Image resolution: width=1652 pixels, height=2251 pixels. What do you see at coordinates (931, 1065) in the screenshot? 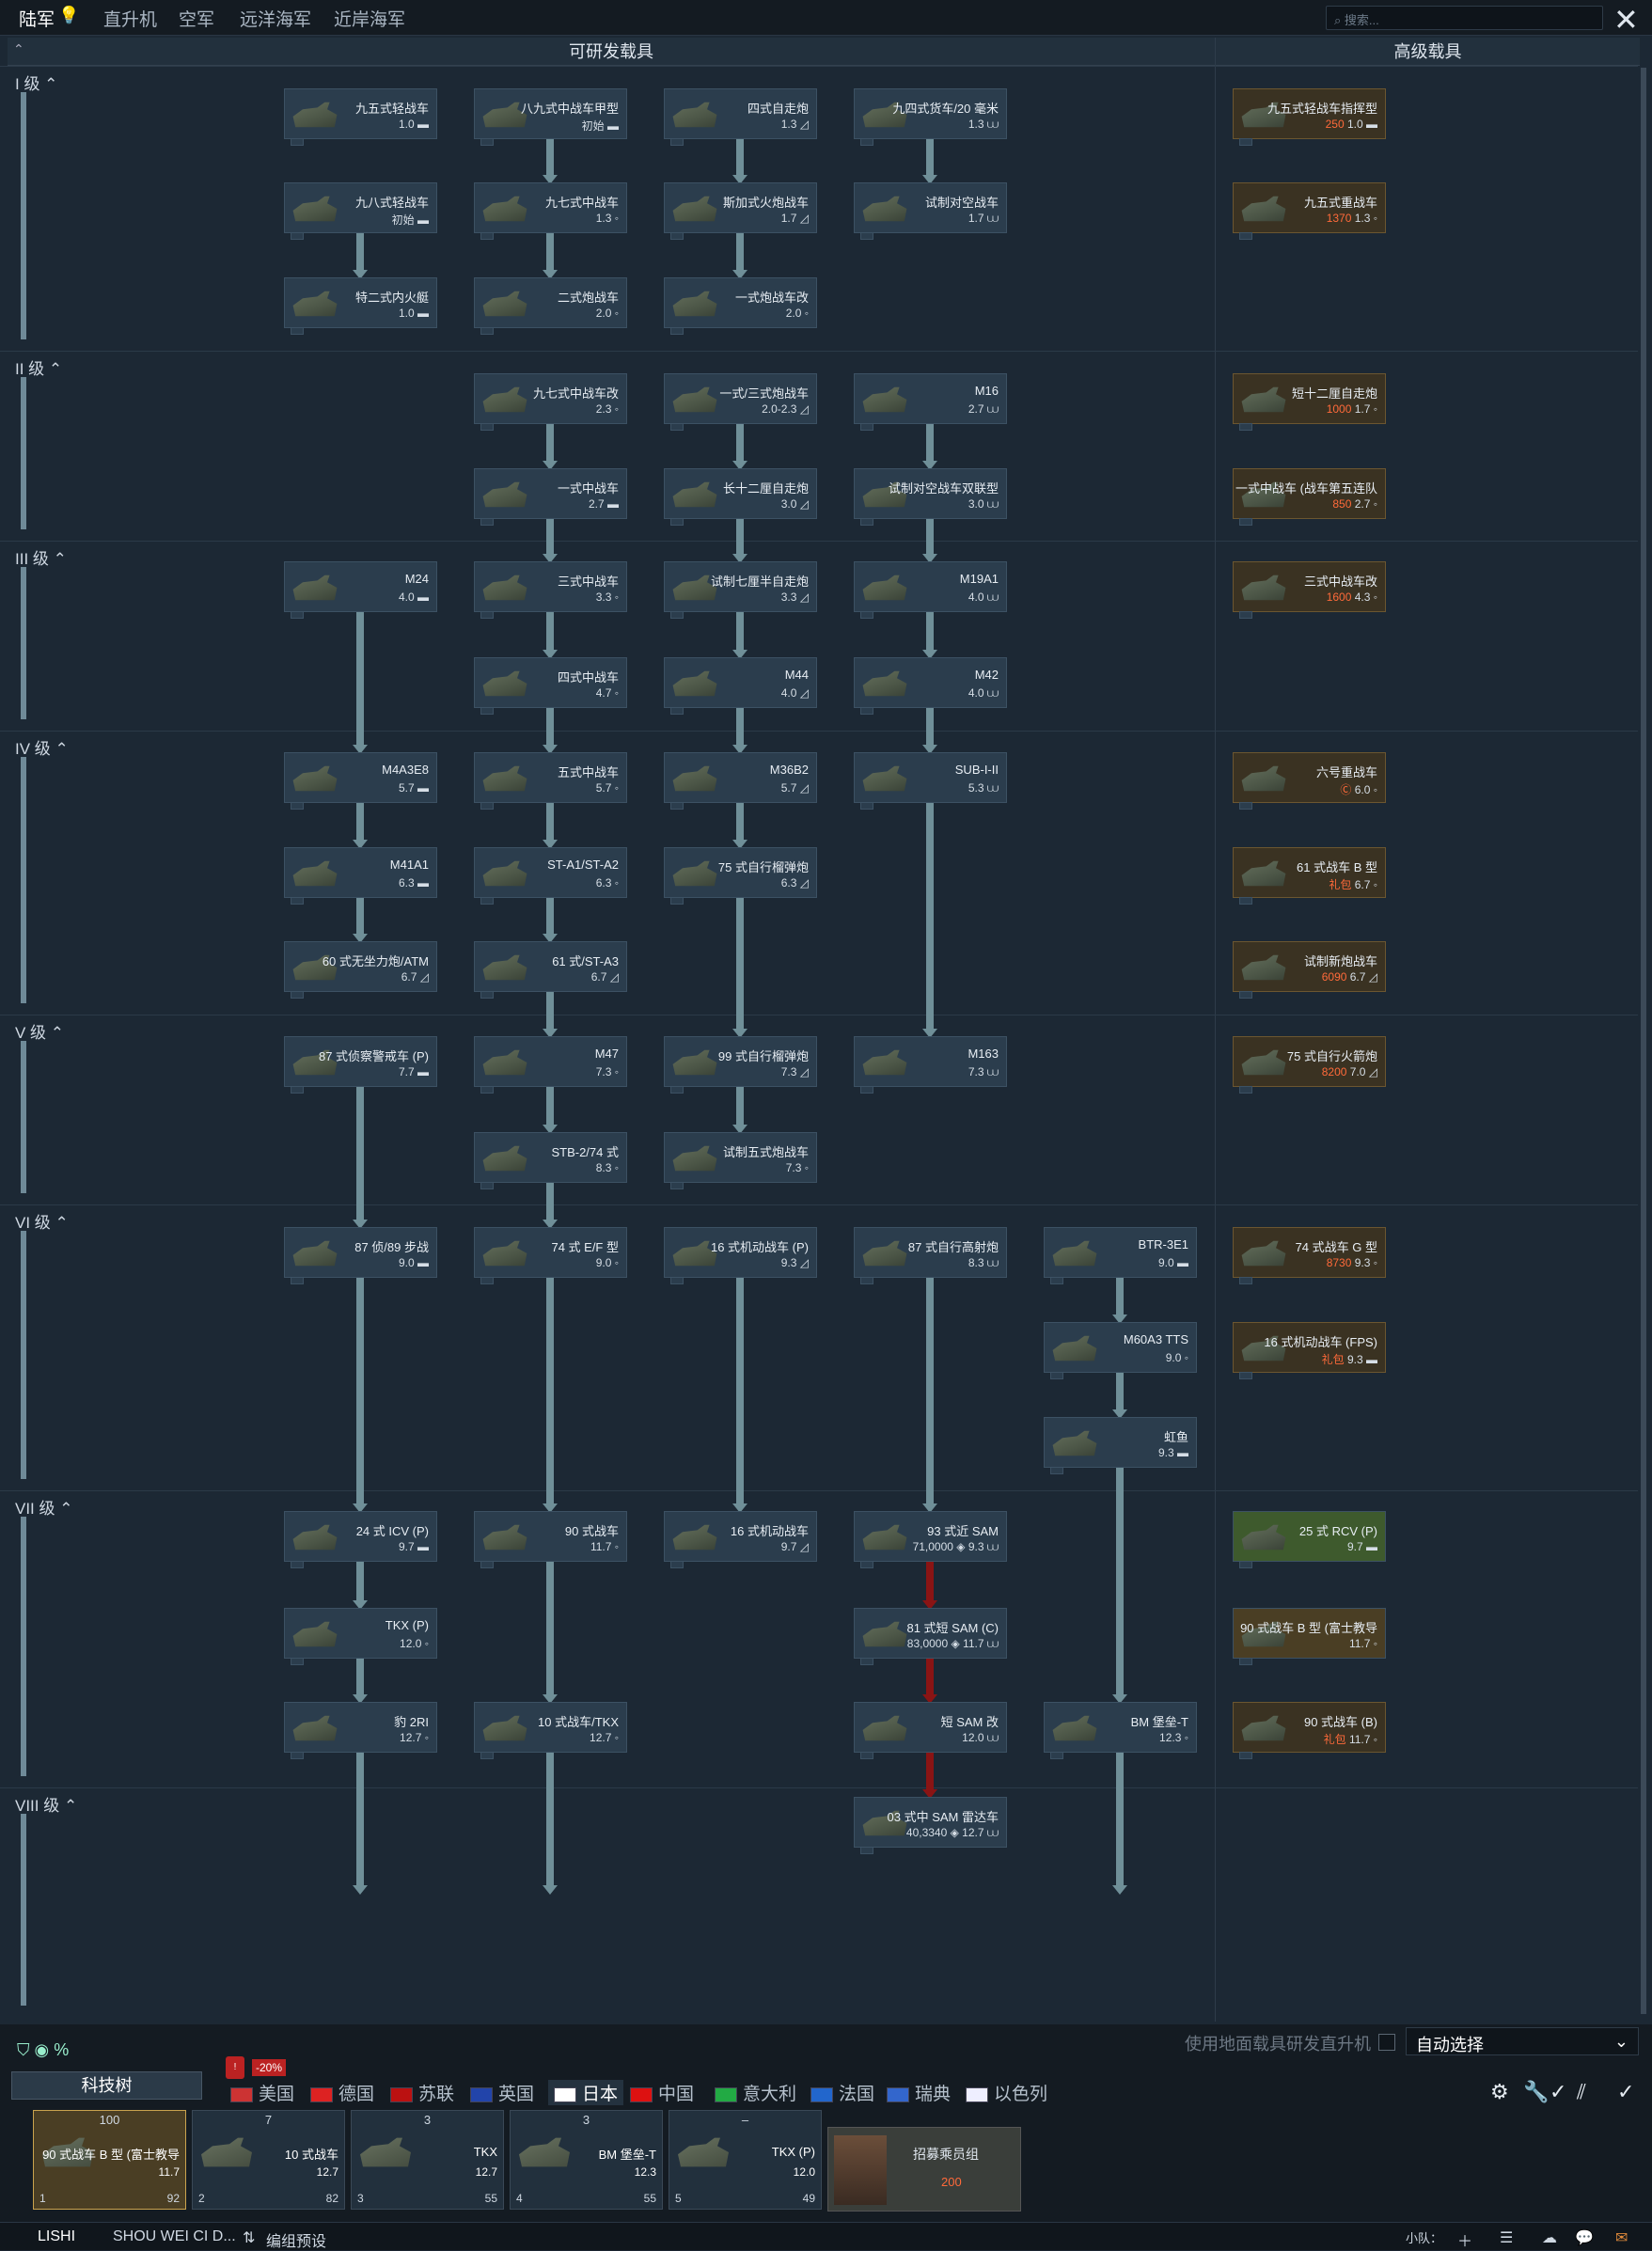
I see `vehicle-card: M163 7.3 ⩊` at bounding box center [931, 1065].